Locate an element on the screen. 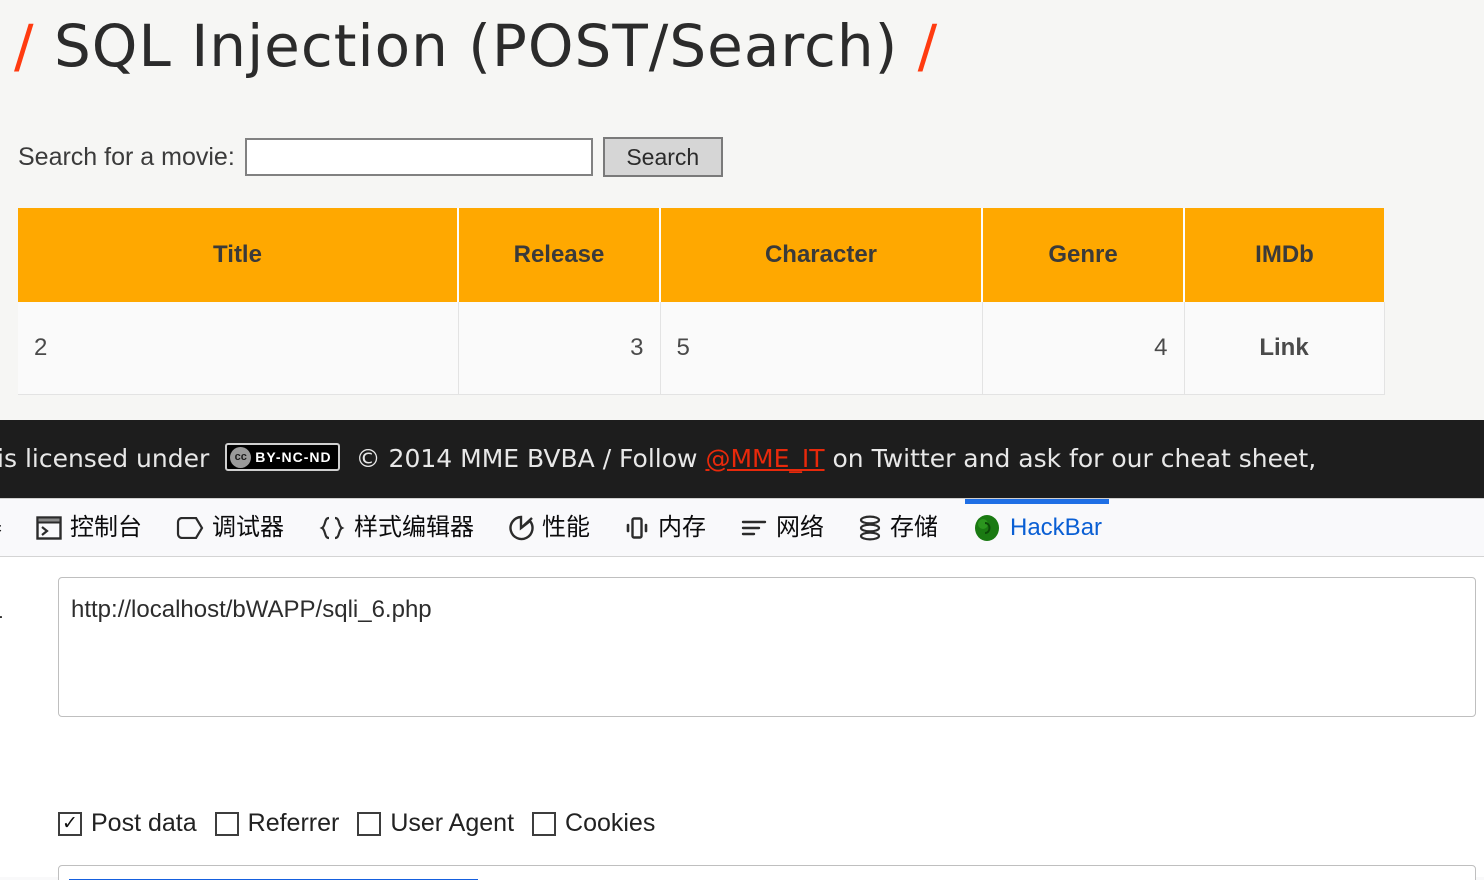 This screenshot has width=1484, height=880. tab-storage: 存储 is located at coordinates (898, 527).